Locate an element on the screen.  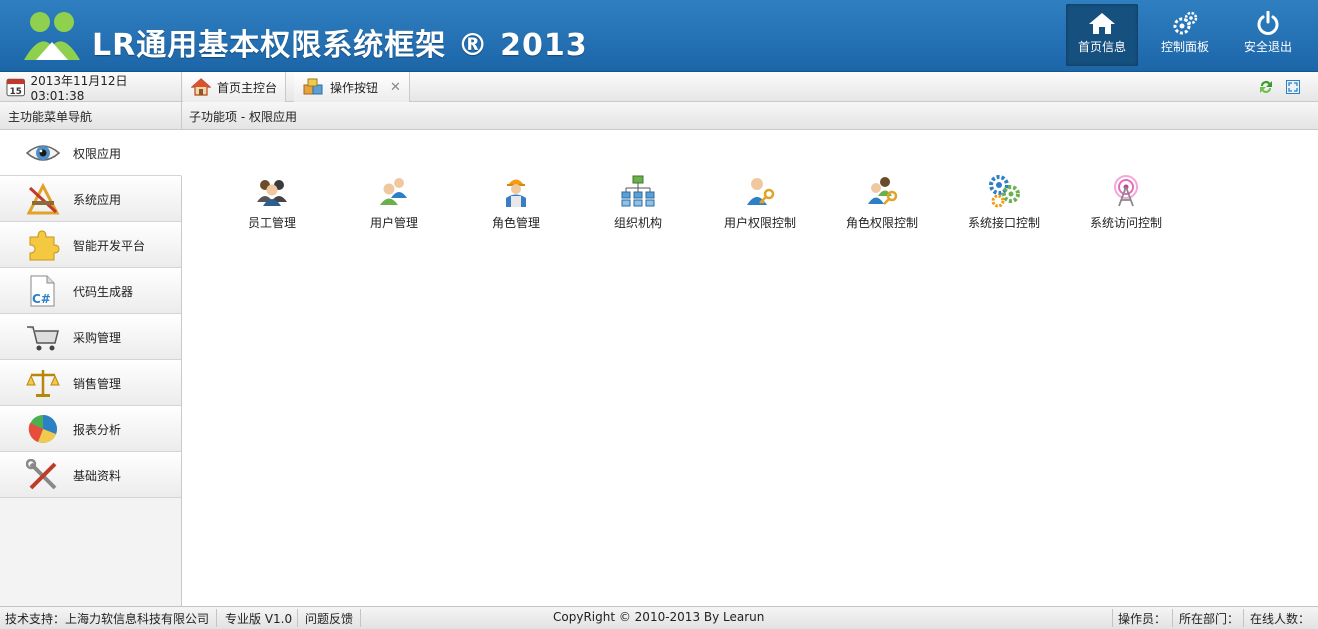
cart-icon is located at coordinates (43, 338).